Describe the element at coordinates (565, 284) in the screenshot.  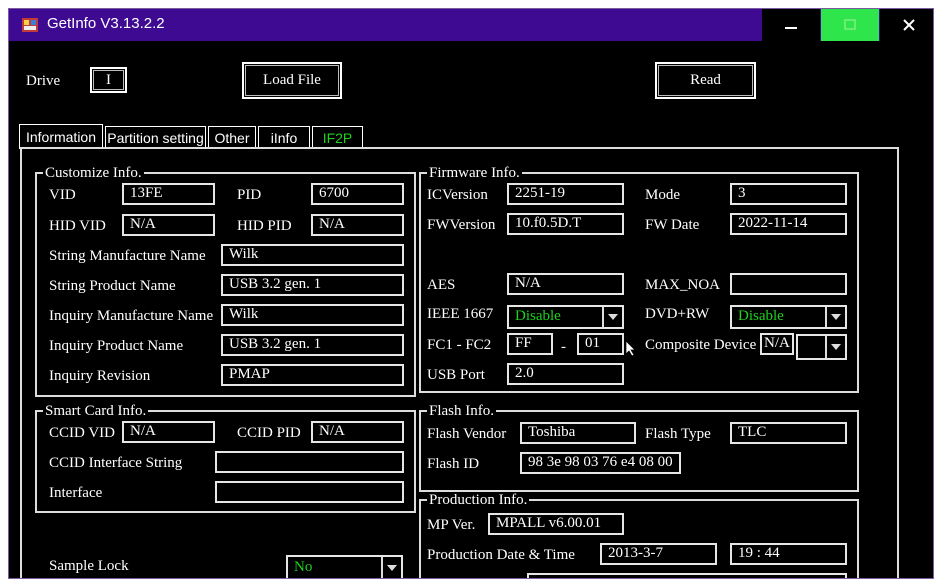
I see `aes-field: N/A` at that location.